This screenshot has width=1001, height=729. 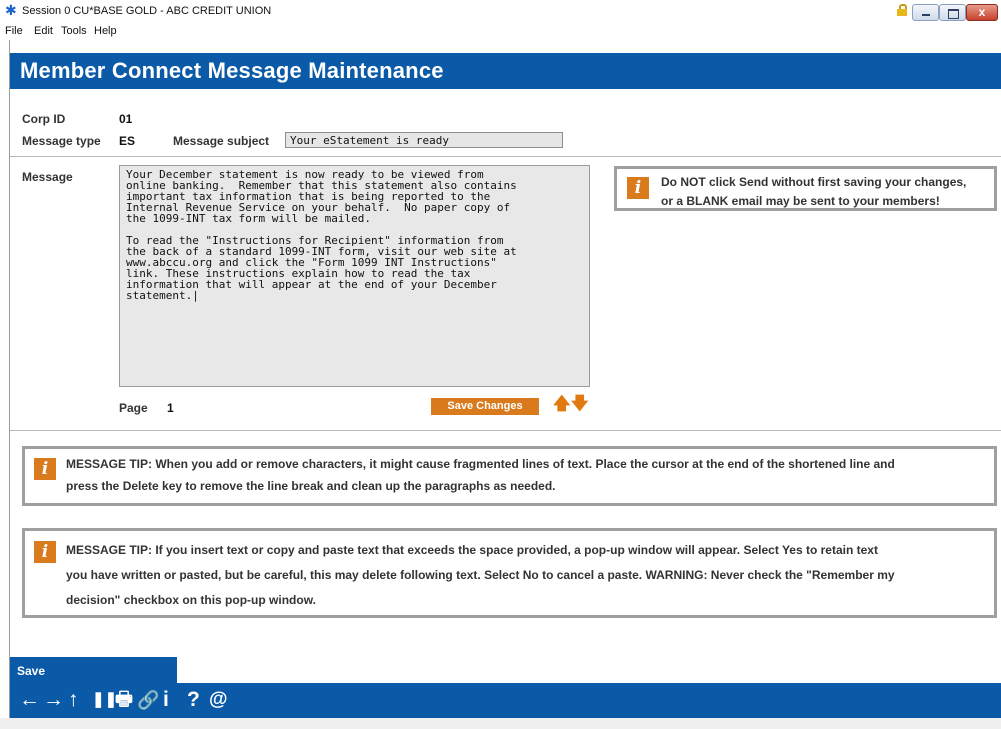 I want to click on page-label: Page, so click(x=133, y=408).